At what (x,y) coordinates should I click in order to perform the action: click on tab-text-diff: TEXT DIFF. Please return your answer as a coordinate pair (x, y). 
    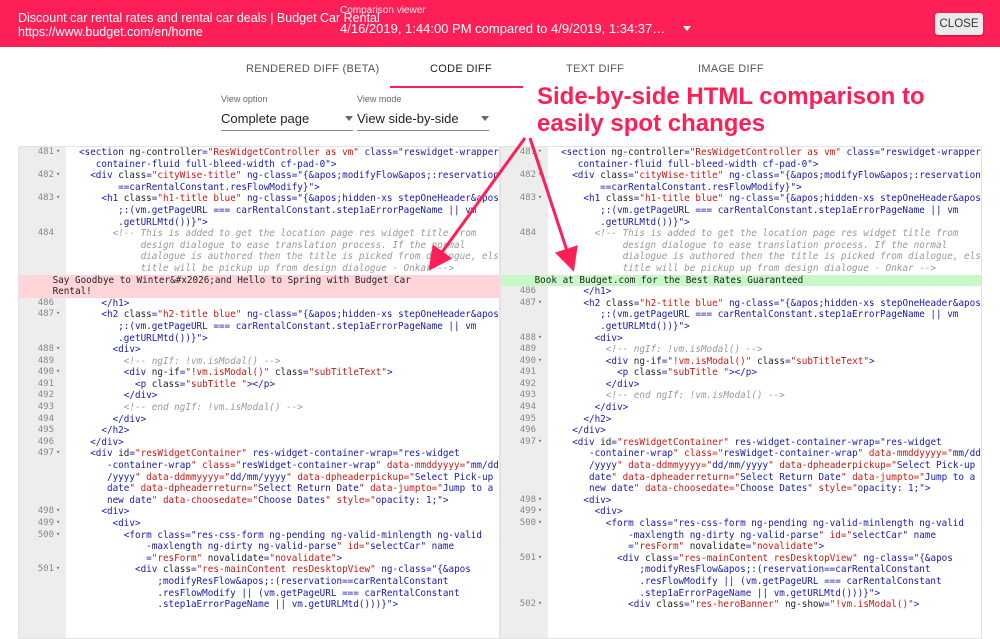
    Looking at the image, I should click on (595, 69).